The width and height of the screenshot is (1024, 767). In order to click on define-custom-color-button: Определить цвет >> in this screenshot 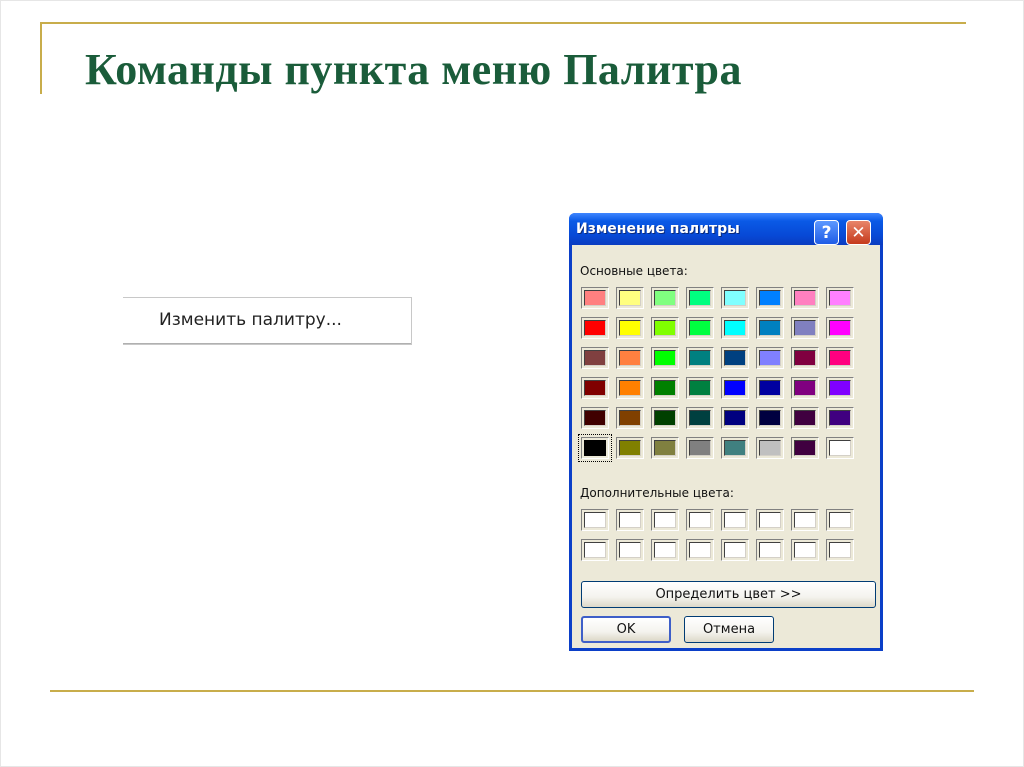, I will do `click(728, 594)`.